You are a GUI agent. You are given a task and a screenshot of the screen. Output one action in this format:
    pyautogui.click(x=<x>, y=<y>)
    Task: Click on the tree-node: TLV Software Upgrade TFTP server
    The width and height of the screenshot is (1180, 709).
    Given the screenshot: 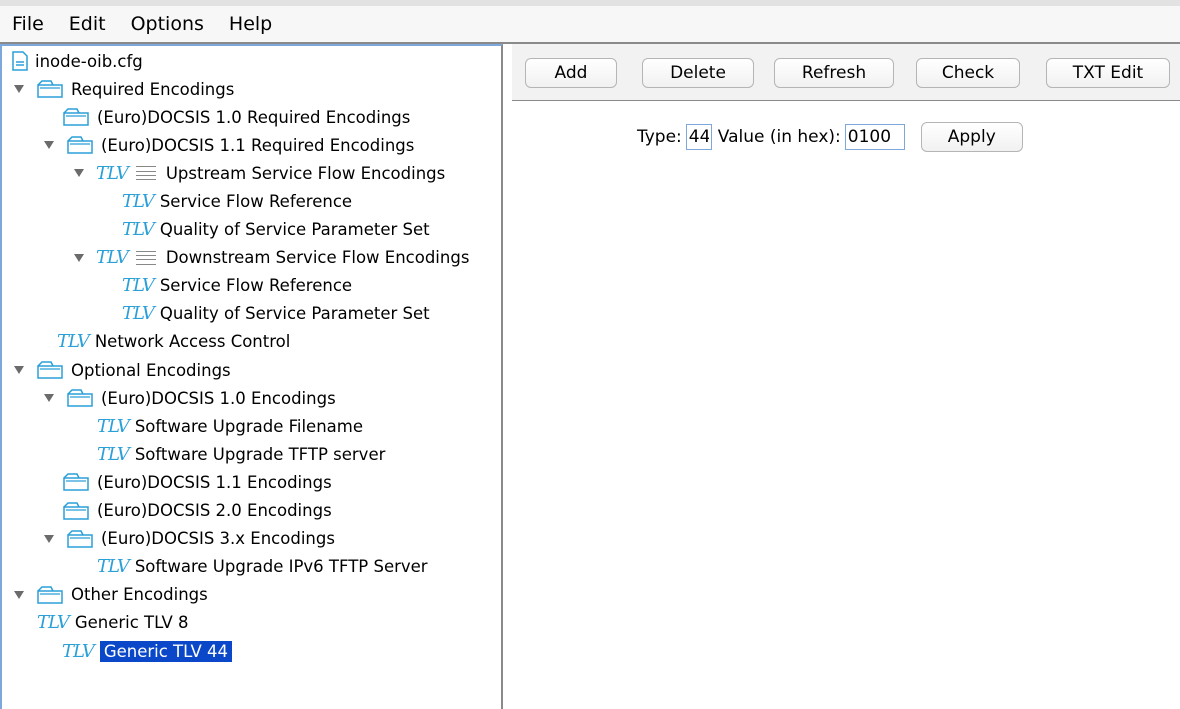 What is the action you would take?
    pyautogui.click(x=241, y=454)
    